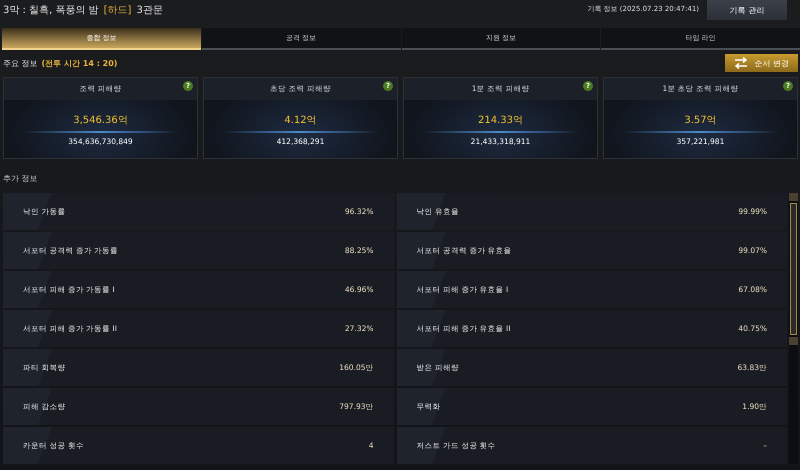 The width and height of the screenshot is (800, 470). I want to click on section-title: 주요 정보, so click(20, 63).